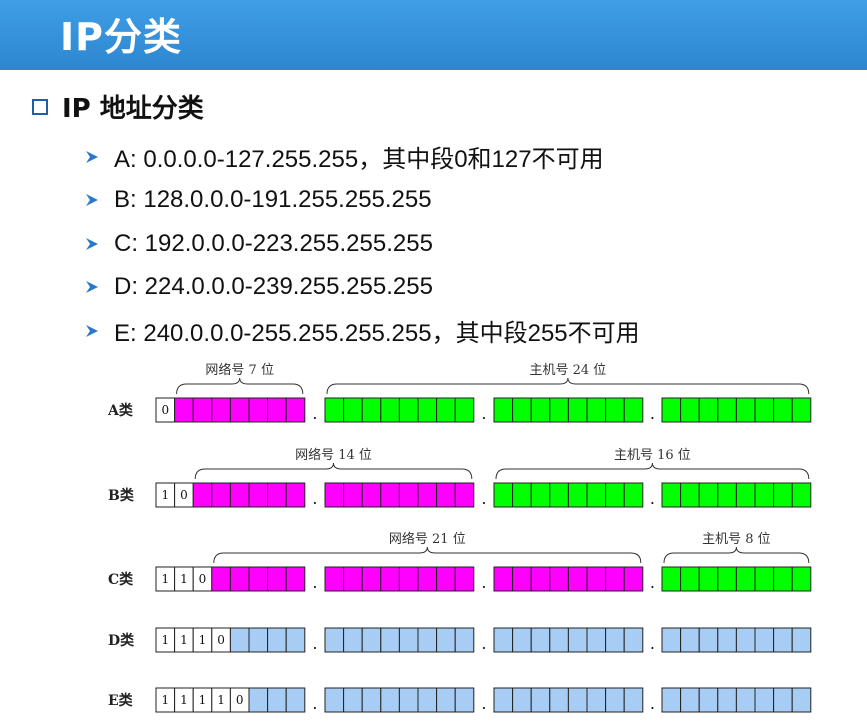 This screenshot has height=723, width=867. I want to click on class-label: E类, so click(121, 700).